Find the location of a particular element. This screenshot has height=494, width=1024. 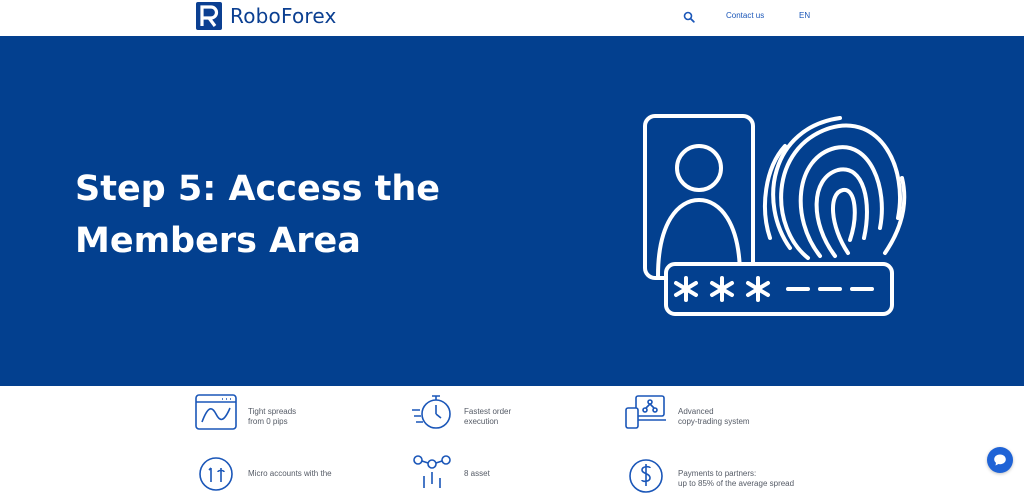

hero-title: Step 5: Access the Members Area is located at coordinates (258, 215).